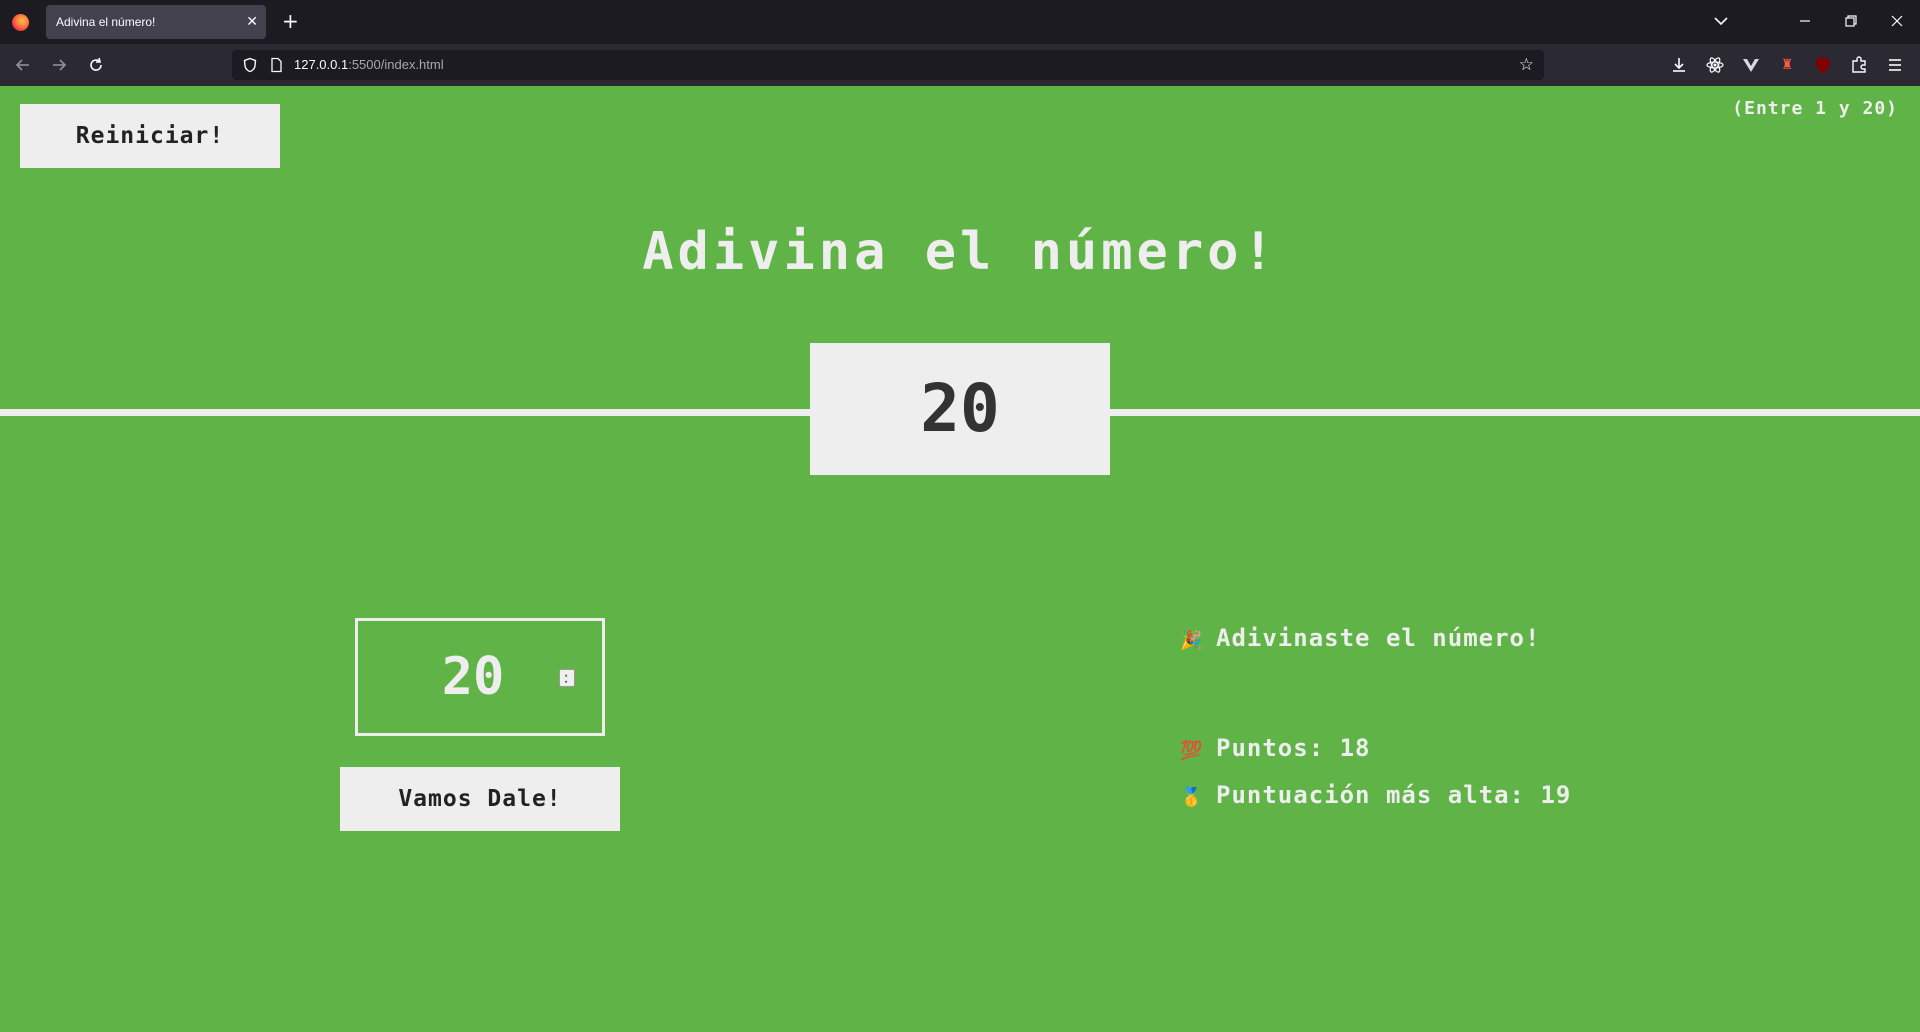 This screenshot has height=1032, width=1920. I want to click on tracking-shield-icon, so click(250, 65).